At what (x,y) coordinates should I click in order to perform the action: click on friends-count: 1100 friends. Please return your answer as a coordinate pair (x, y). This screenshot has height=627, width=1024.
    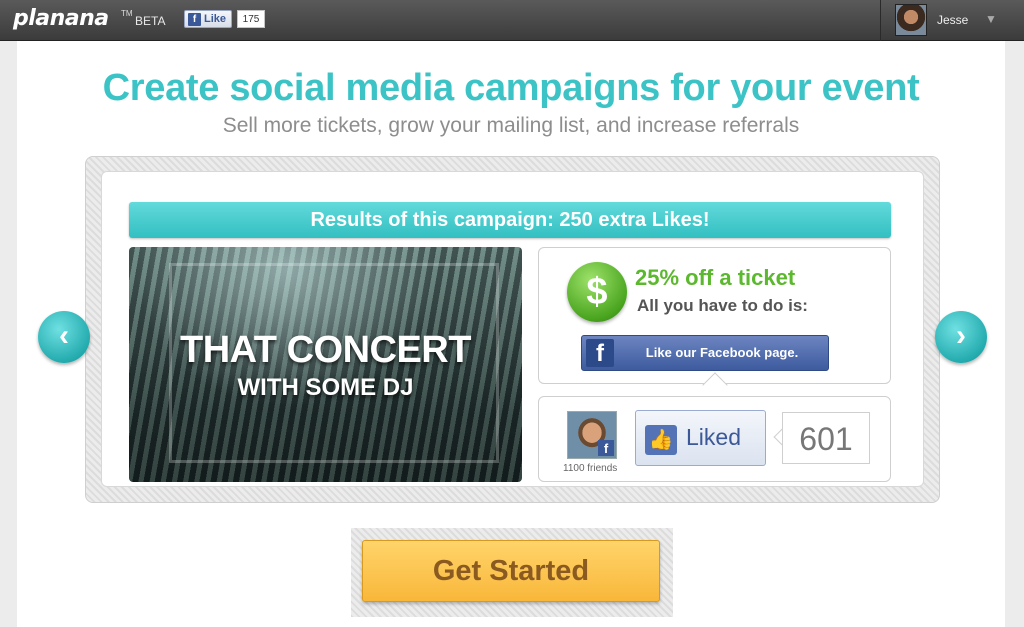
    Looking at the image, I should click on (590, 468).